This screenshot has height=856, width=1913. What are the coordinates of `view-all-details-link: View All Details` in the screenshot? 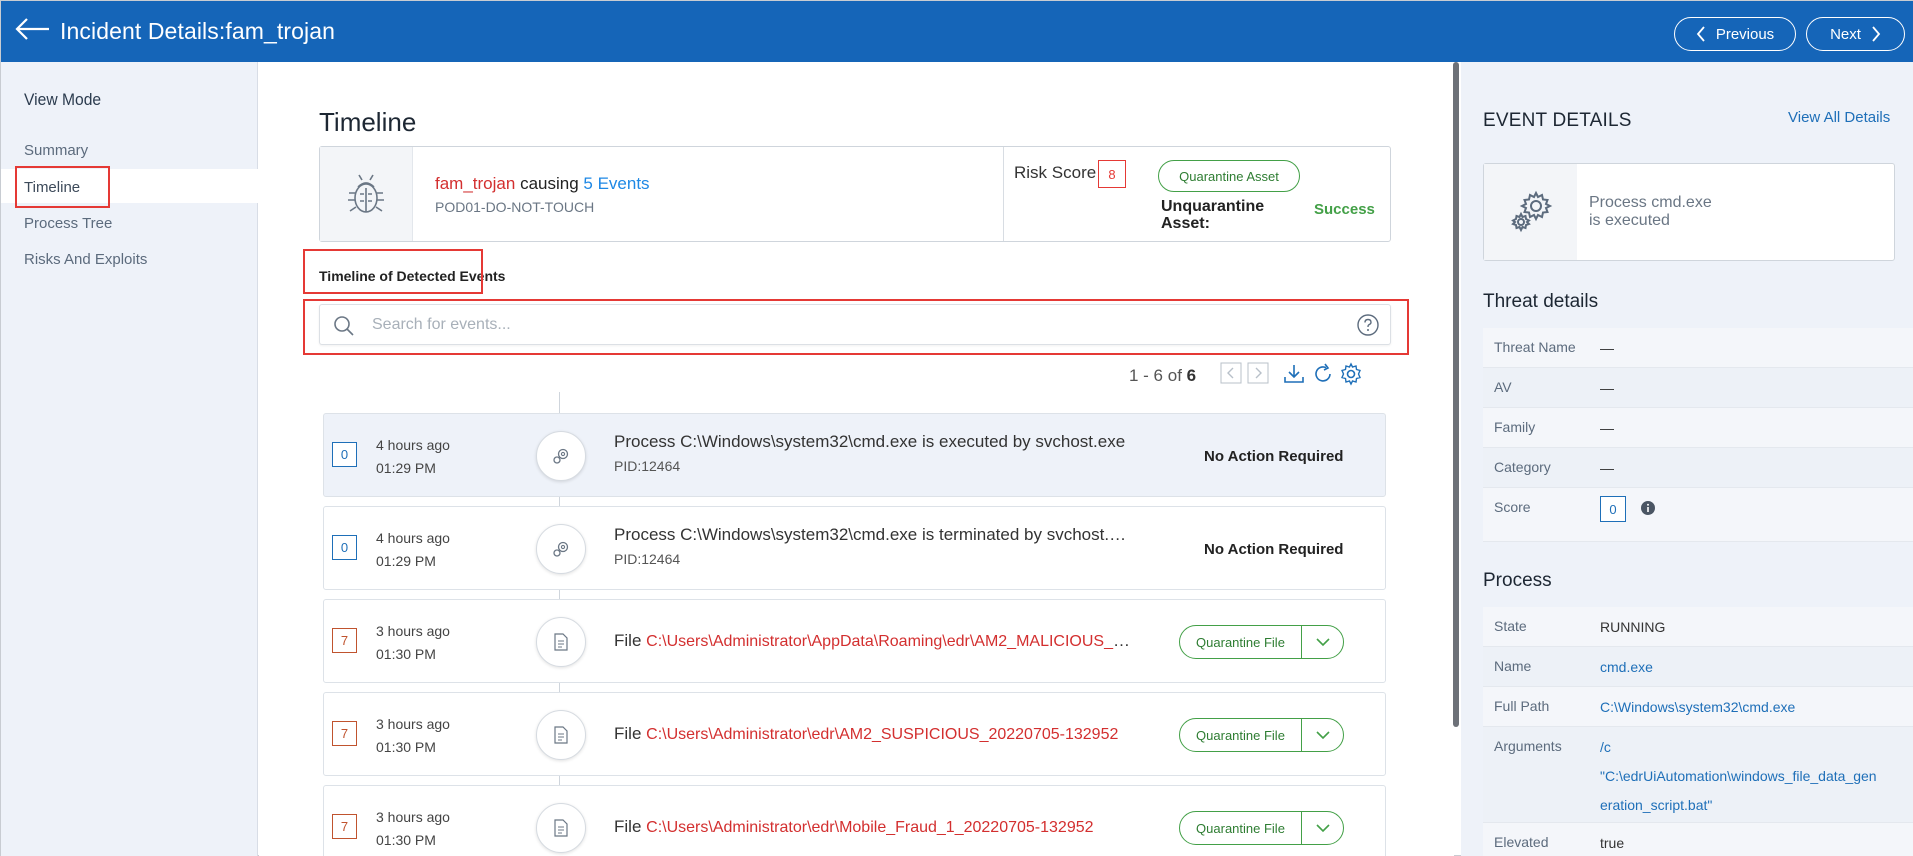 It's located at (1839, 117).